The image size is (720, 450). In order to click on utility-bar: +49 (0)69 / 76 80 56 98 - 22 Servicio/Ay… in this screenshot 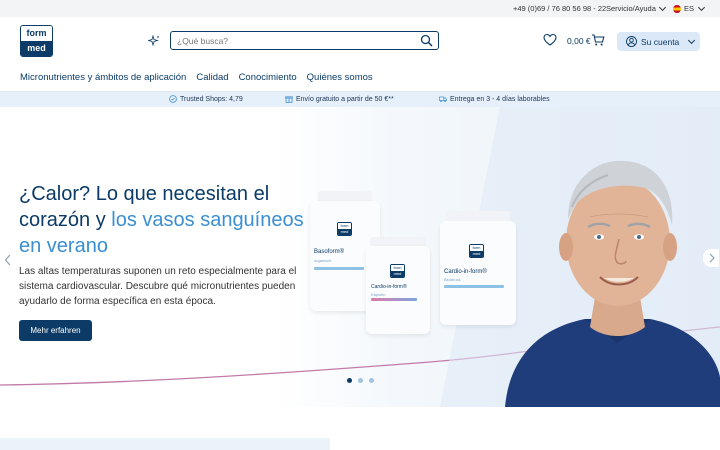, I will do `click(360, 8)`.